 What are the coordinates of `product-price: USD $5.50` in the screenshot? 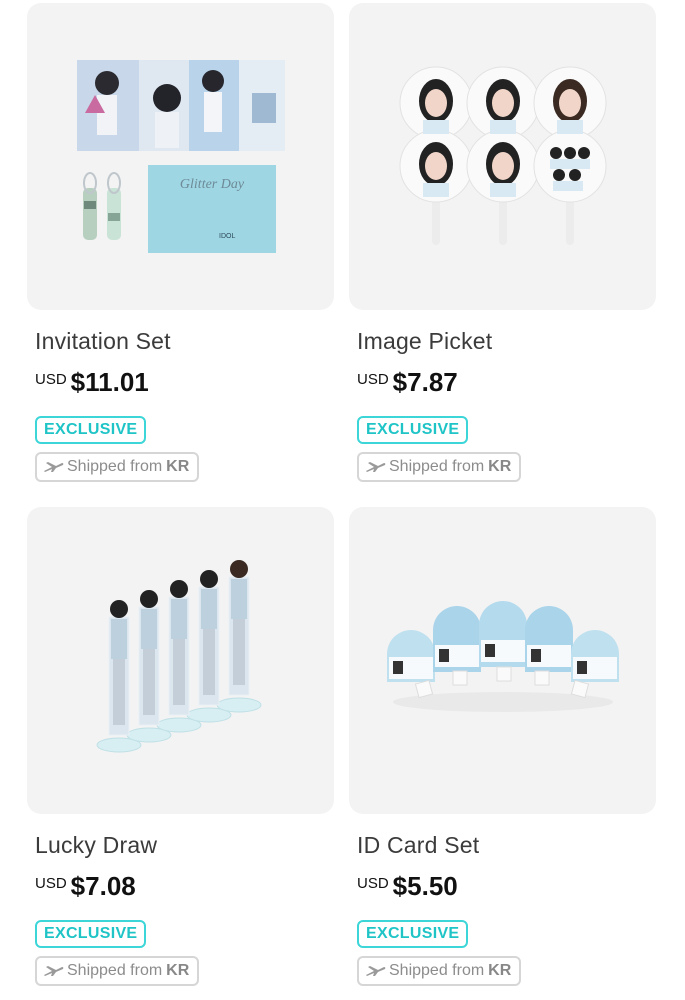 It's located at (506, 886).